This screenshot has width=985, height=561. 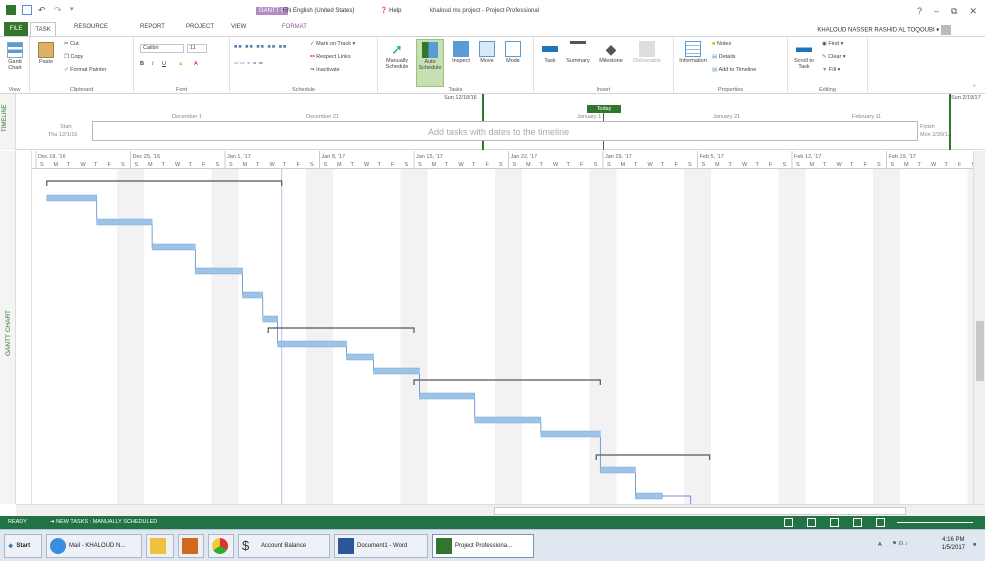 I want to click on split-bar, so click(x=24, y=327).